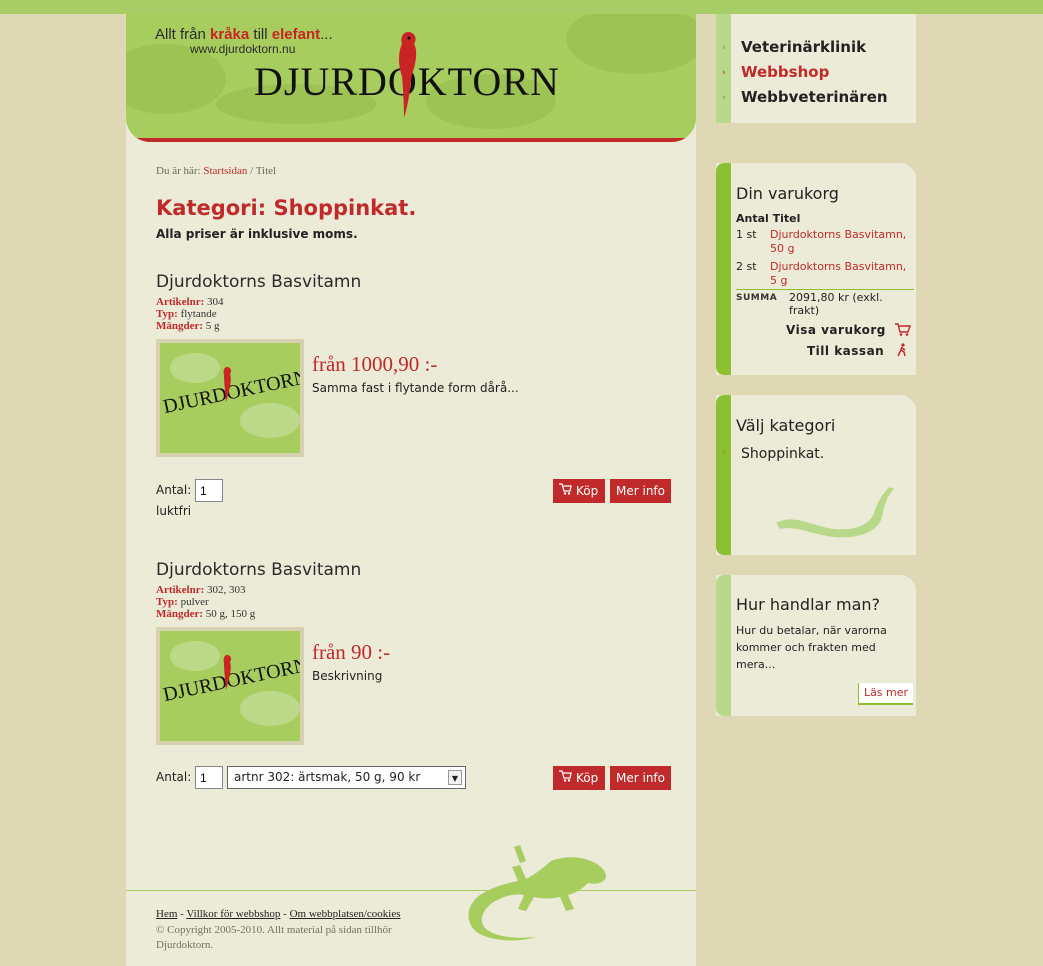 This screenshot has height=966, width=1043. What do you see at coordinates (230, 614) in the screenshot?
I see `amounts-value: 50 g, 150 g` at bounding box center [230, 614].